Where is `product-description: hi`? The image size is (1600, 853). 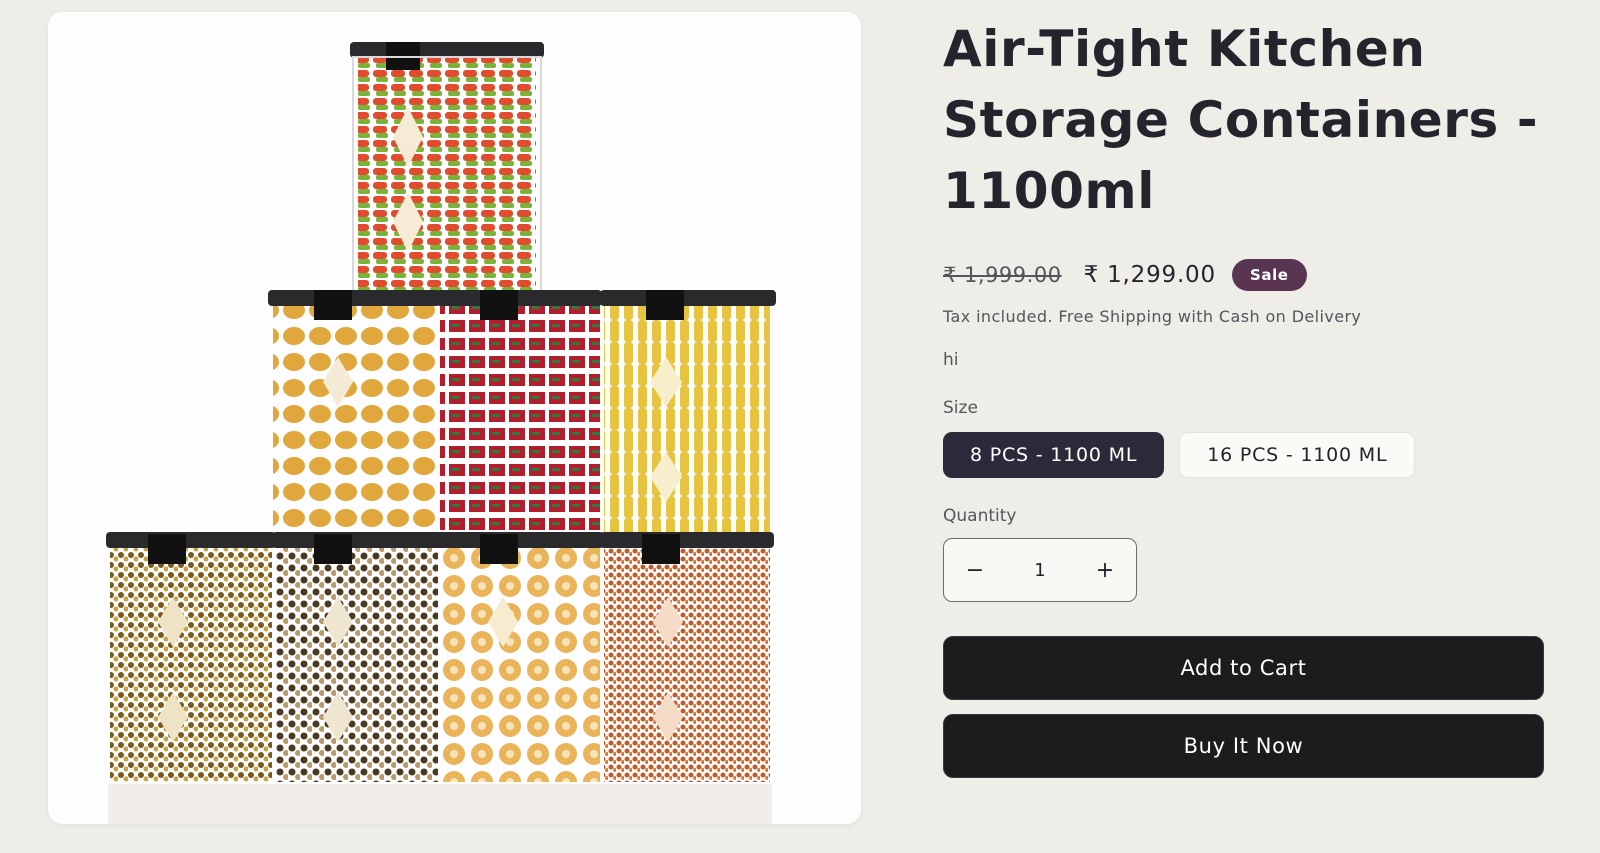
product-description: hi is located at coordinates (951, 360).